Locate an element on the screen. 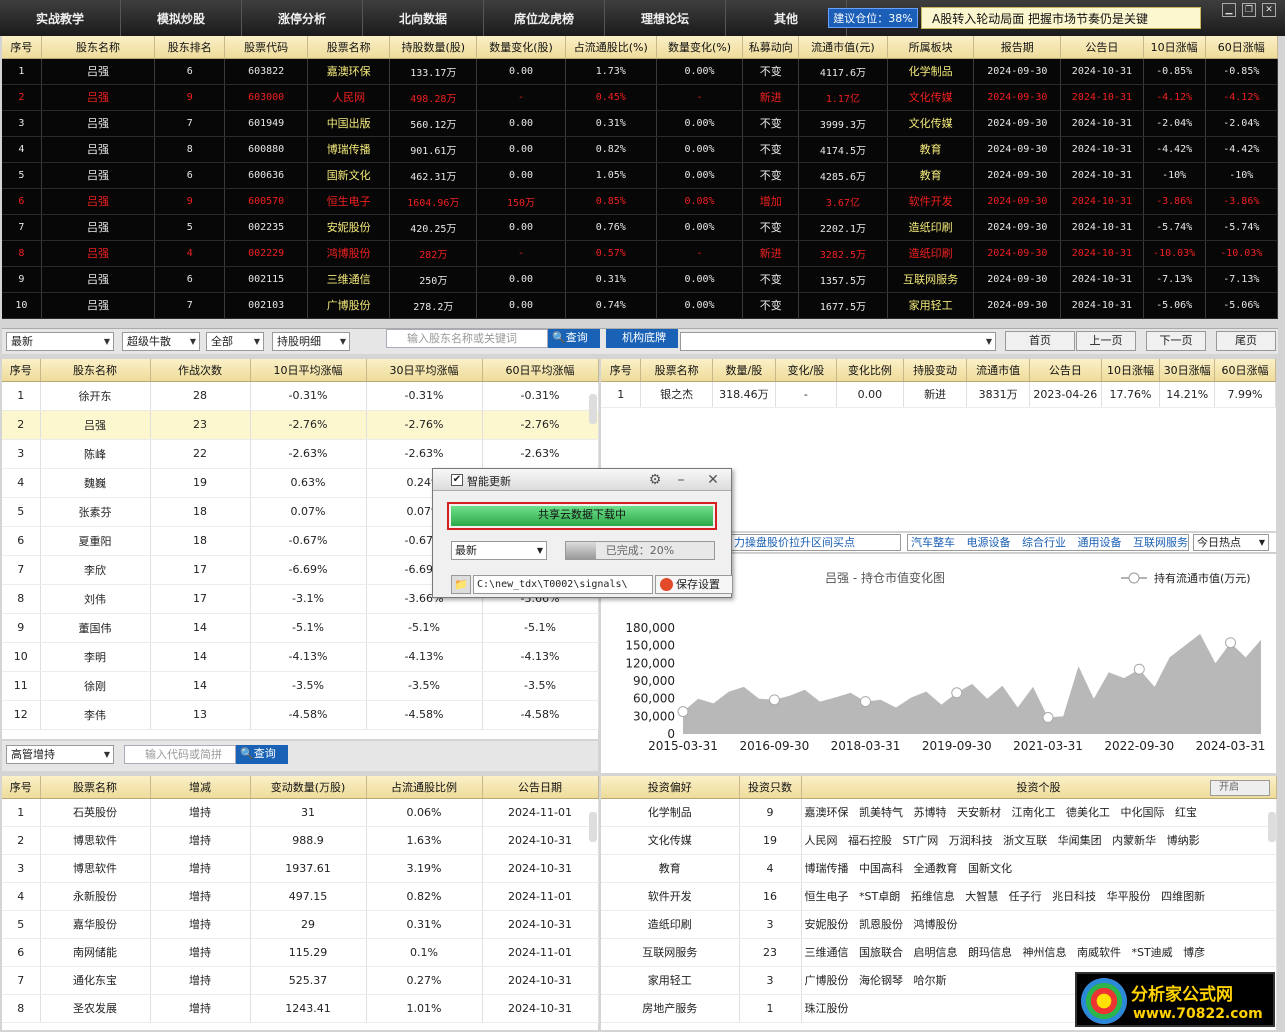 Image resolution: width=1285 pixels, height=1032 pixels. table-row: 1 徐开东 28 -0.31% -0.31% -0.31% is located at coordinates (300, 396).